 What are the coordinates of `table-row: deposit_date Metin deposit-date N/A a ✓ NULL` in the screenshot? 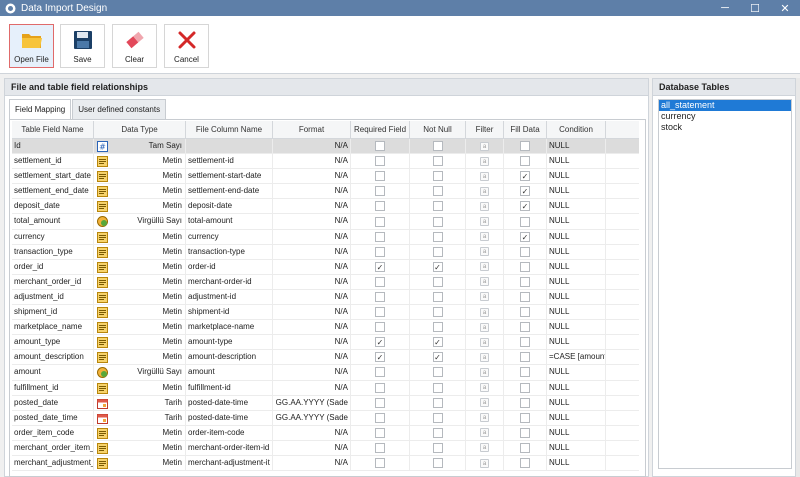 It's located at (325, 207).